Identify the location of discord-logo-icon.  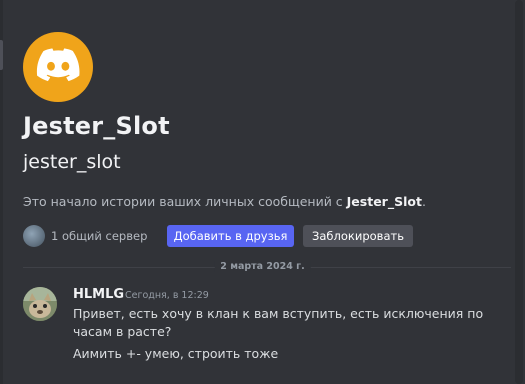
(58, 67).